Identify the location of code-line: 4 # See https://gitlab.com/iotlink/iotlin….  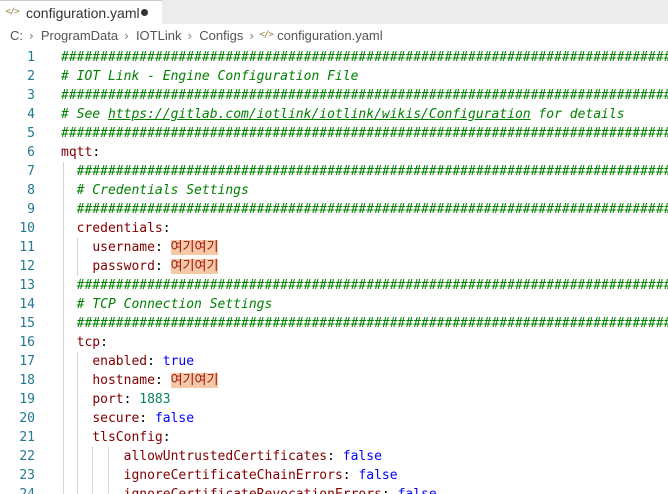
(334, 114).